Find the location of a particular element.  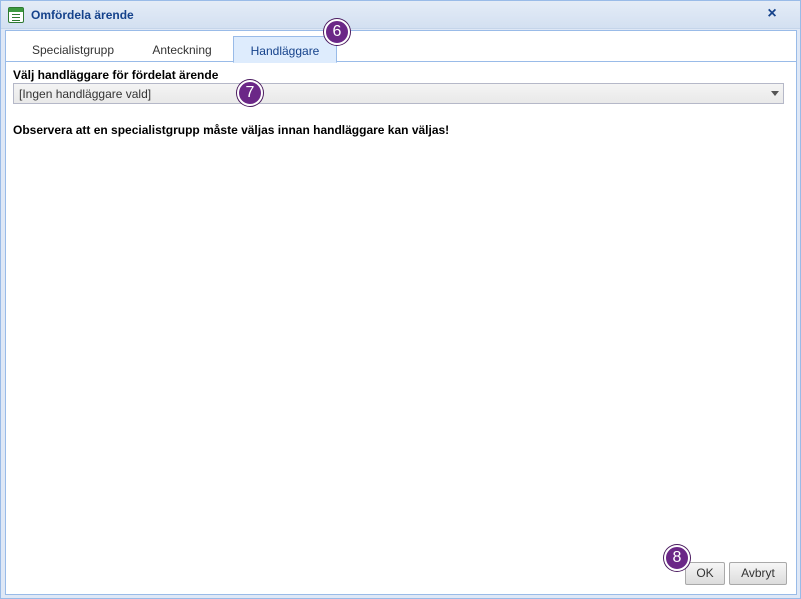

dialog-title: Omfördela ärende is located at coordinates (82, 15).